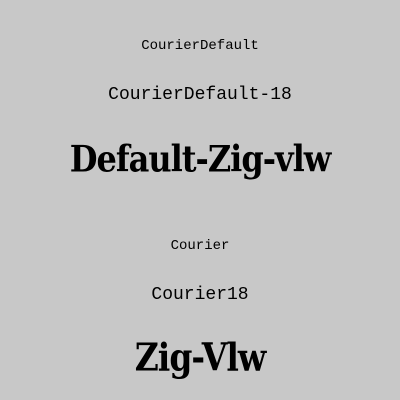  What do you see at coordinates (200, 357) in the screenshot?
I see `zig-vlw-label: Zig-Vlw` at bounding box center [200, 357].